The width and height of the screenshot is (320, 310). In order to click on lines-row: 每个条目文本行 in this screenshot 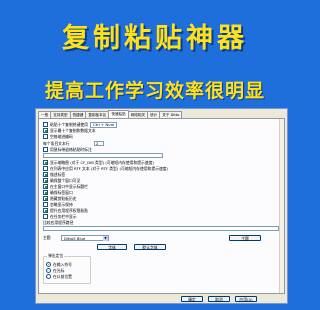, I will do `click(56, 143)`.